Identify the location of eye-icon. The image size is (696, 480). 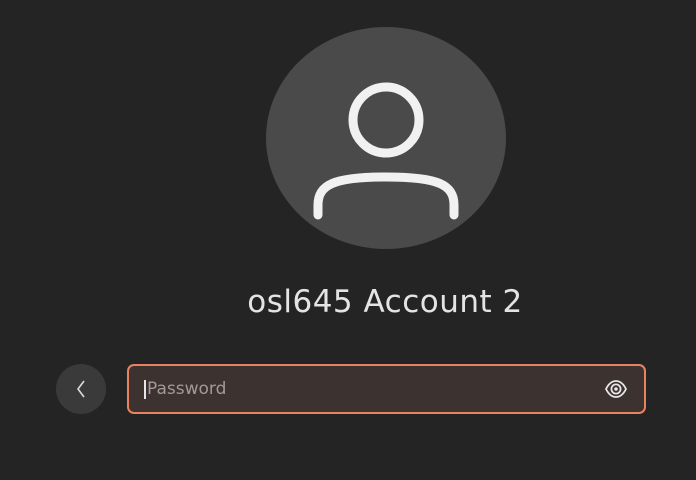
(616, 389).